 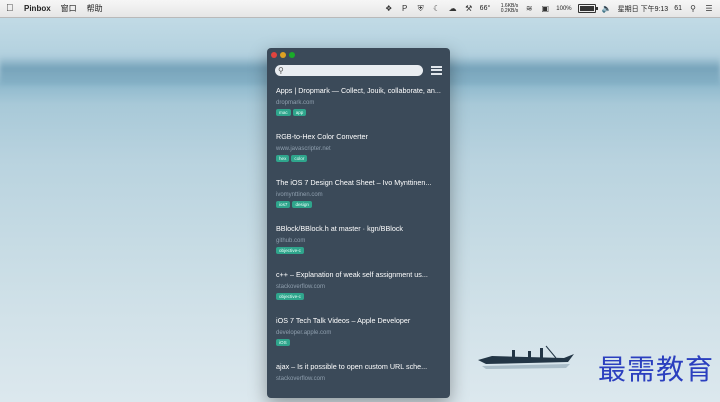 What do you see at coordinates (607, 8) in the screenshot?
I see `volume-icon: 🔈` at bounding box center [607, 8].